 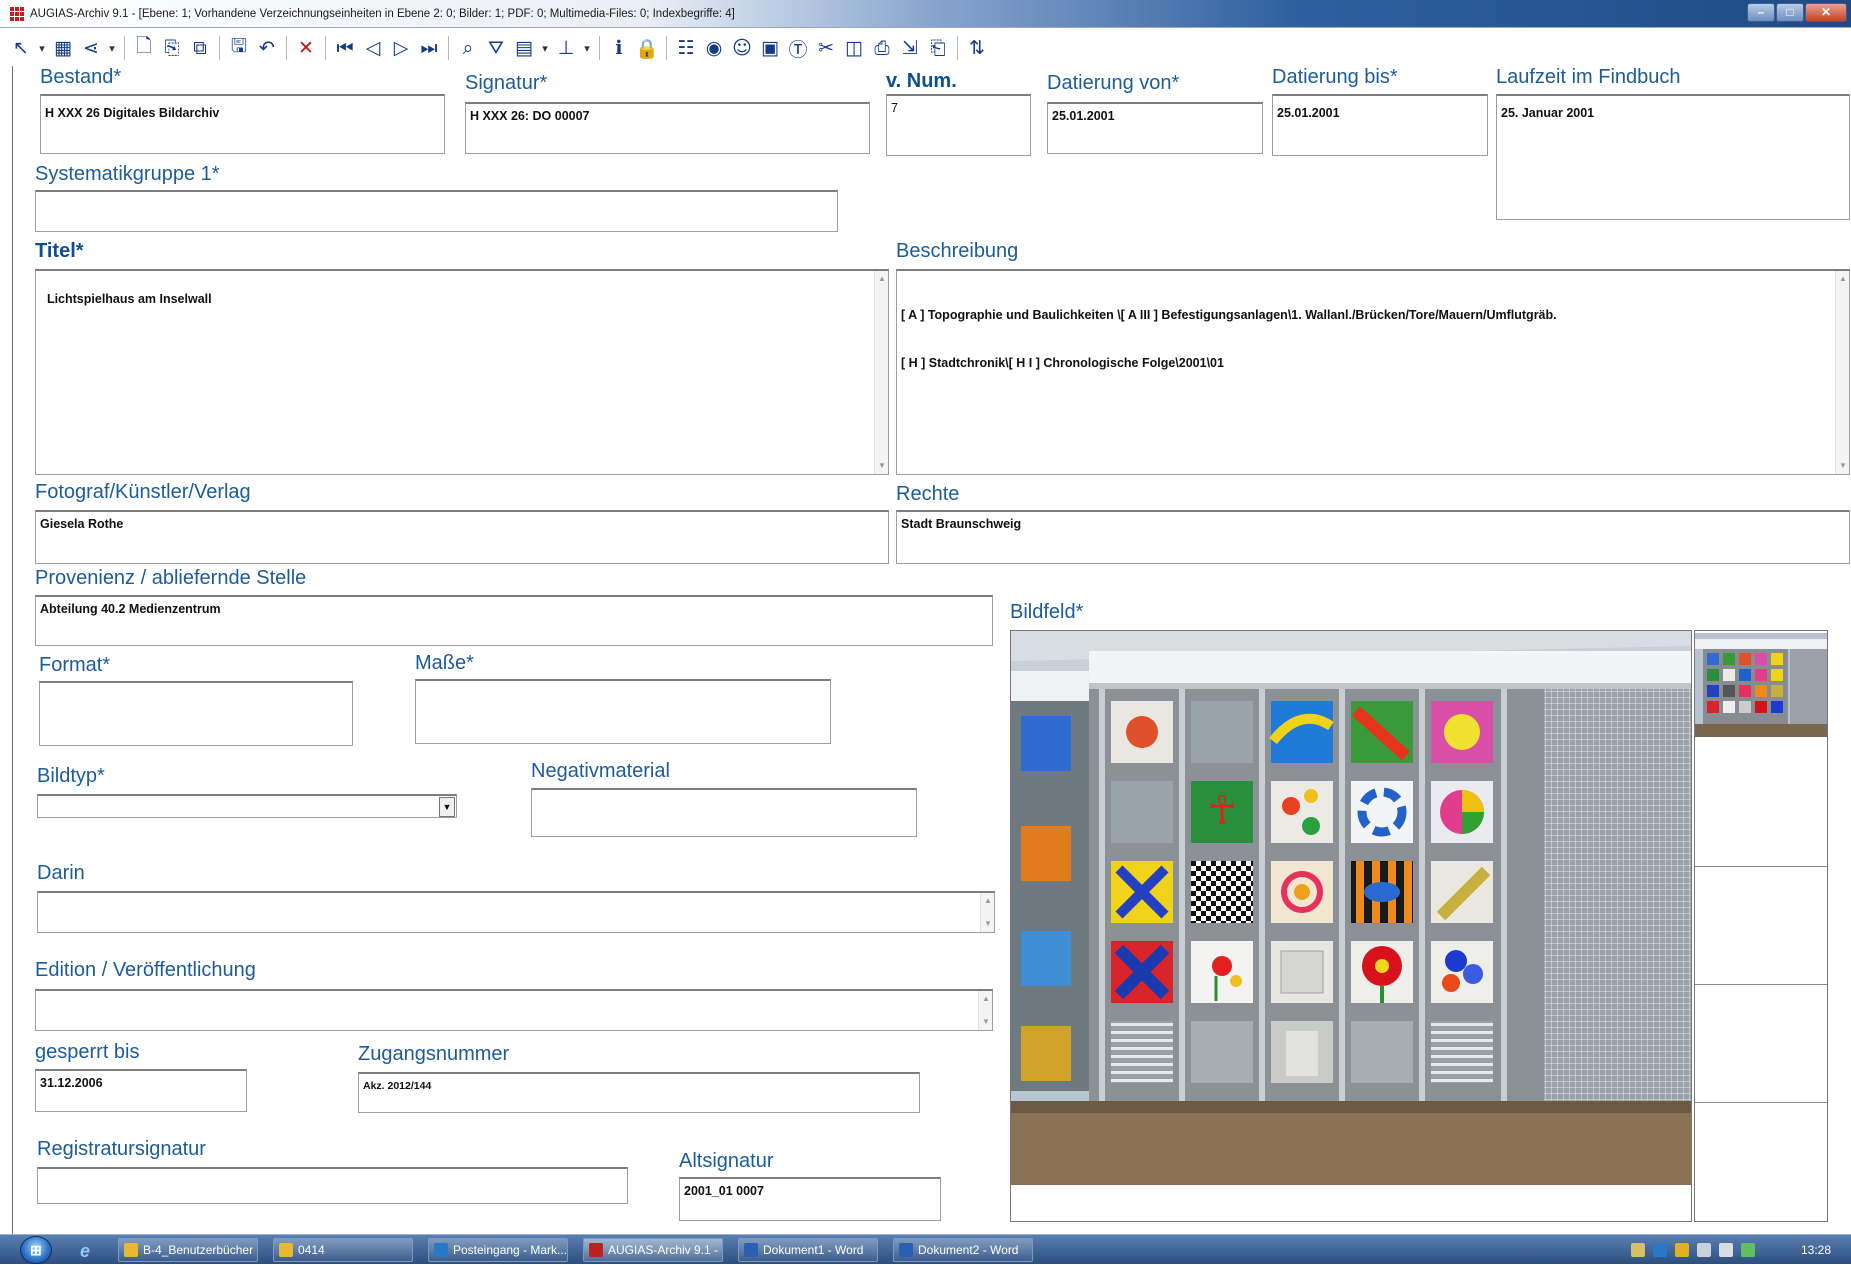 What do you see at coordinates (910, 48) in the screenshot?
I see `export-icon: ⇲` at bounding box center [910, 48].